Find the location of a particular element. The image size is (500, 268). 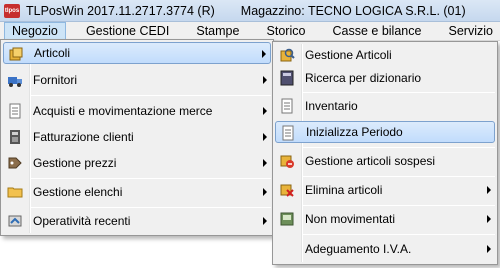

window-title: TLPosWin 2017.11.2717.3774 (R) is located at coordinates (120, 10).